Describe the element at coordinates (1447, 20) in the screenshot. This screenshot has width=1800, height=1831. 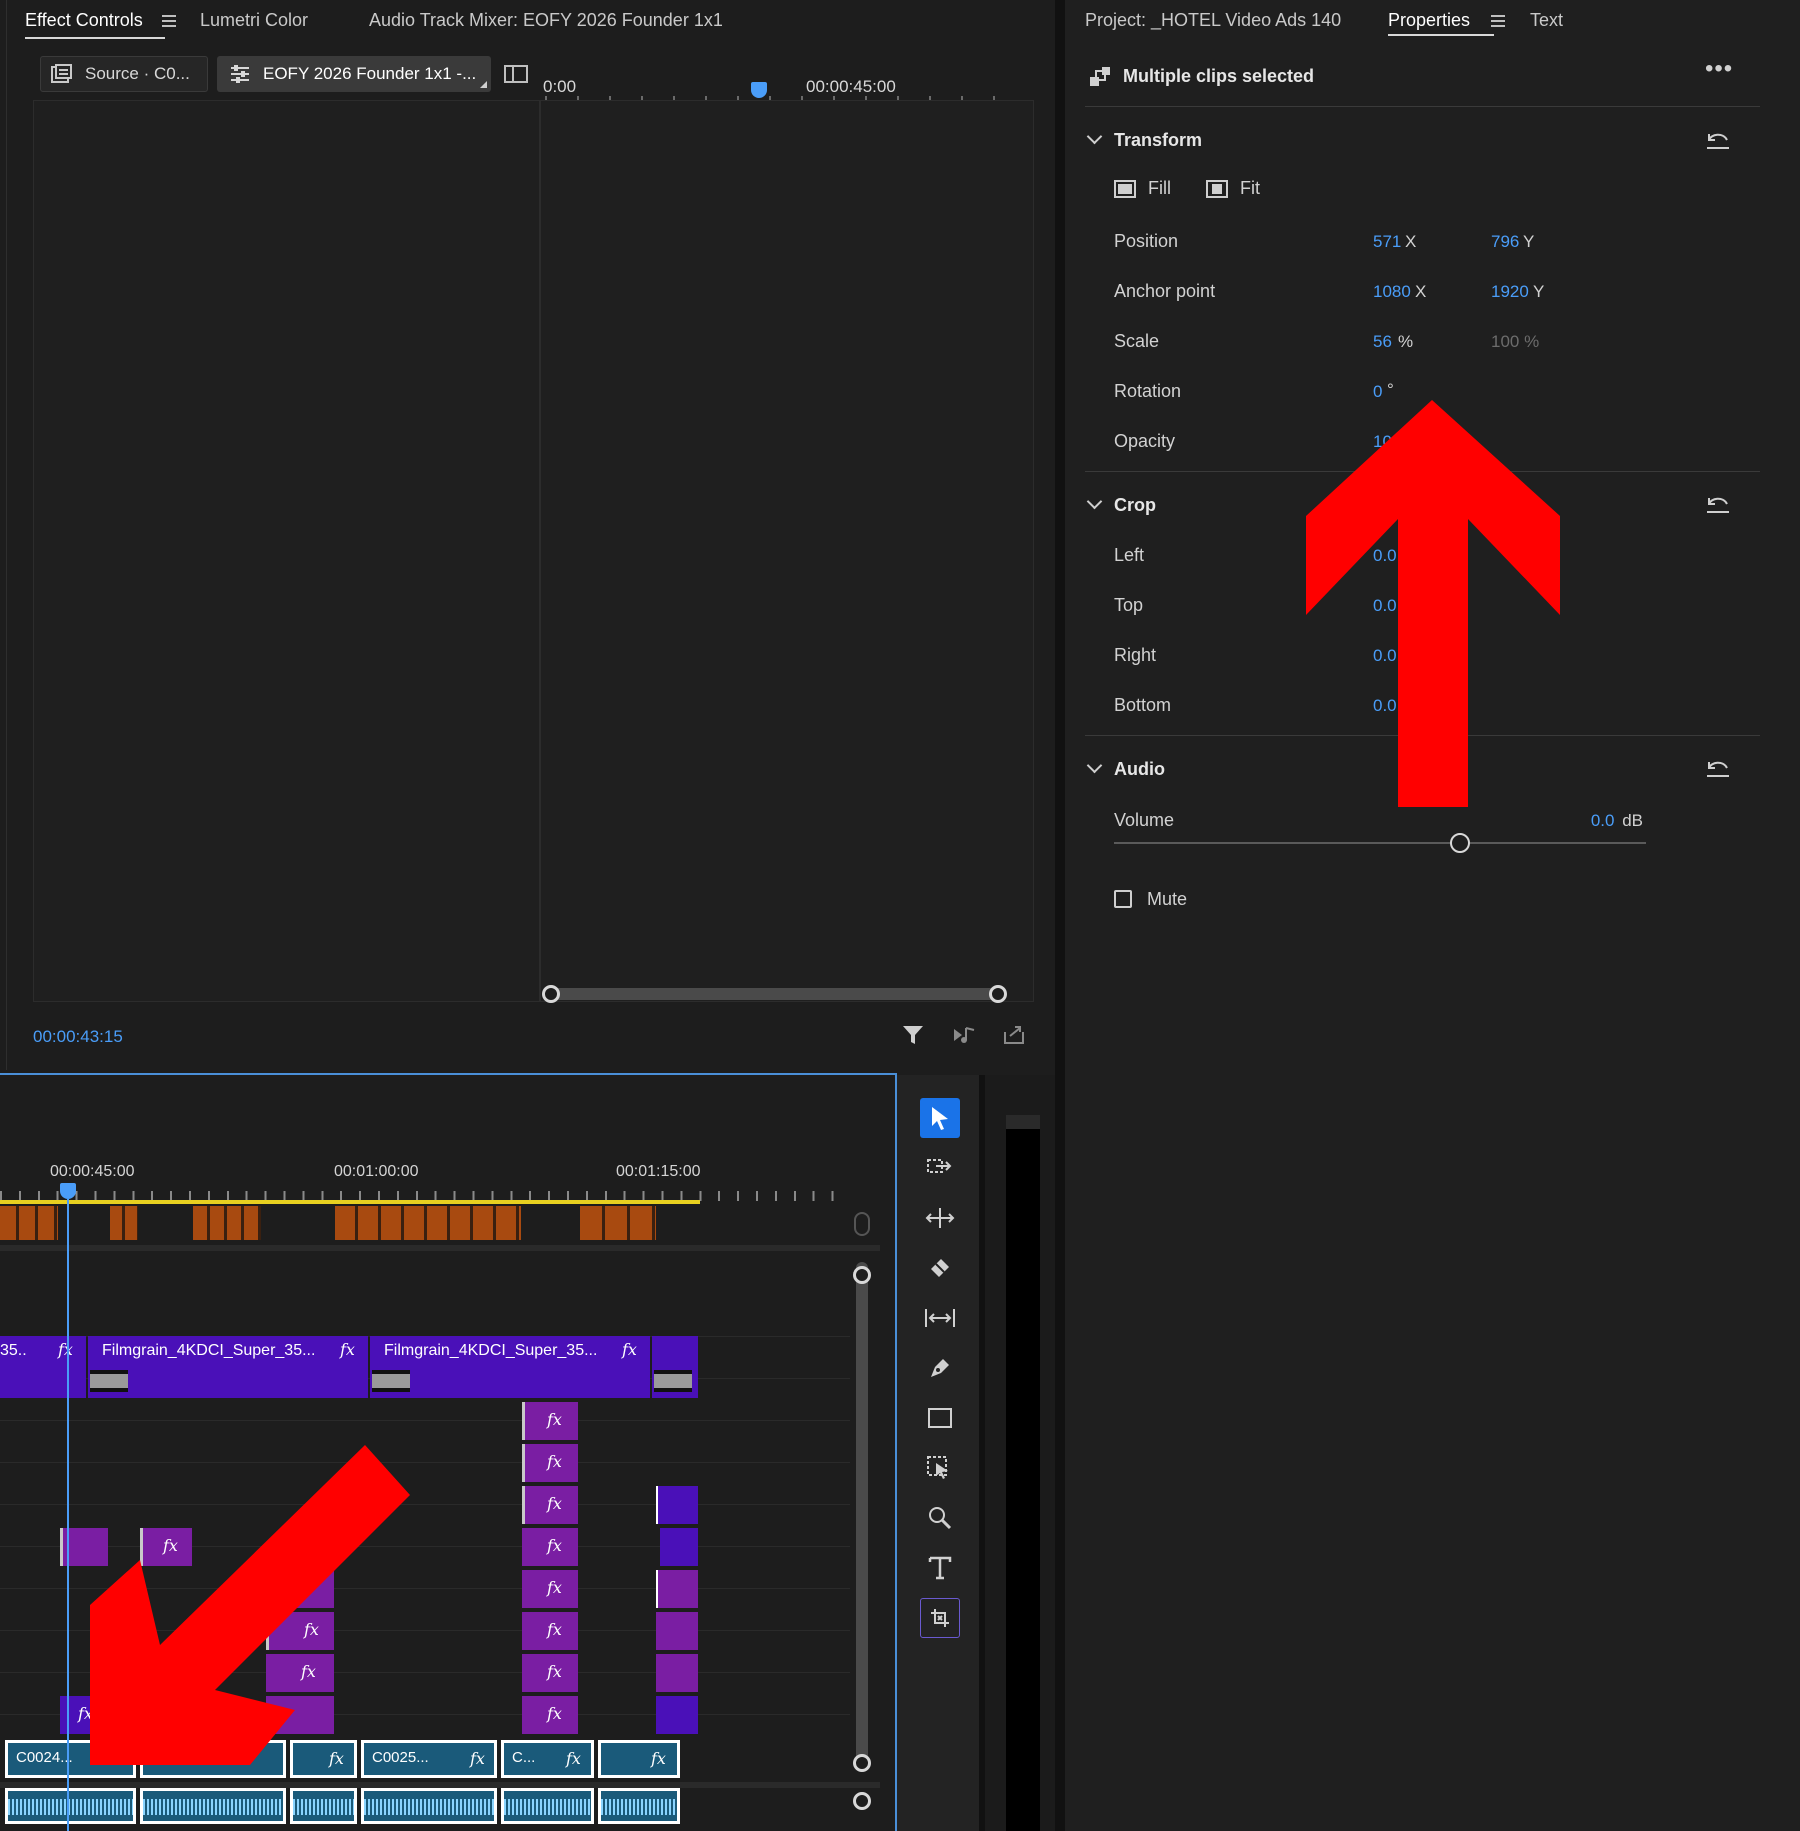
I see `tab-properties: Properties` at that location.